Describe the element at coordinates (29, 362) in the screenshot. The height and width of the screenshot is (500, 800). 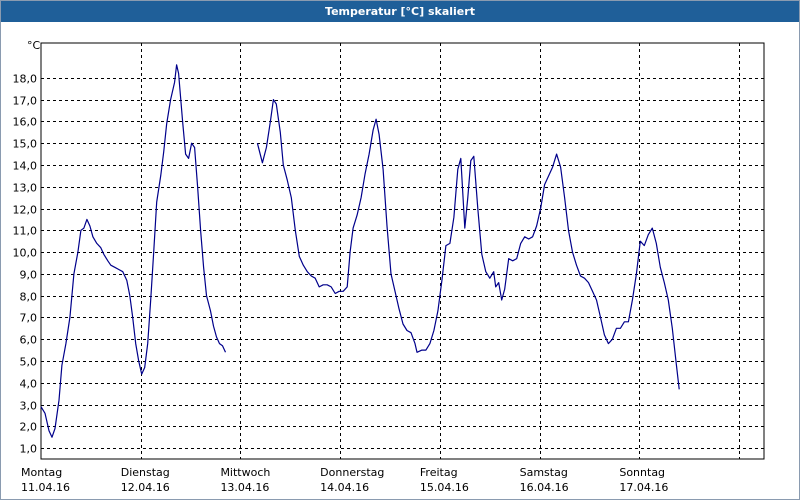
I see `y-tick-label: 5,0` at that location.